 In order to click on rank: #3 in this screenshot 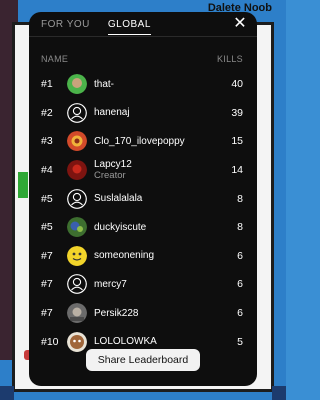, I will do `click(47, 141)`.